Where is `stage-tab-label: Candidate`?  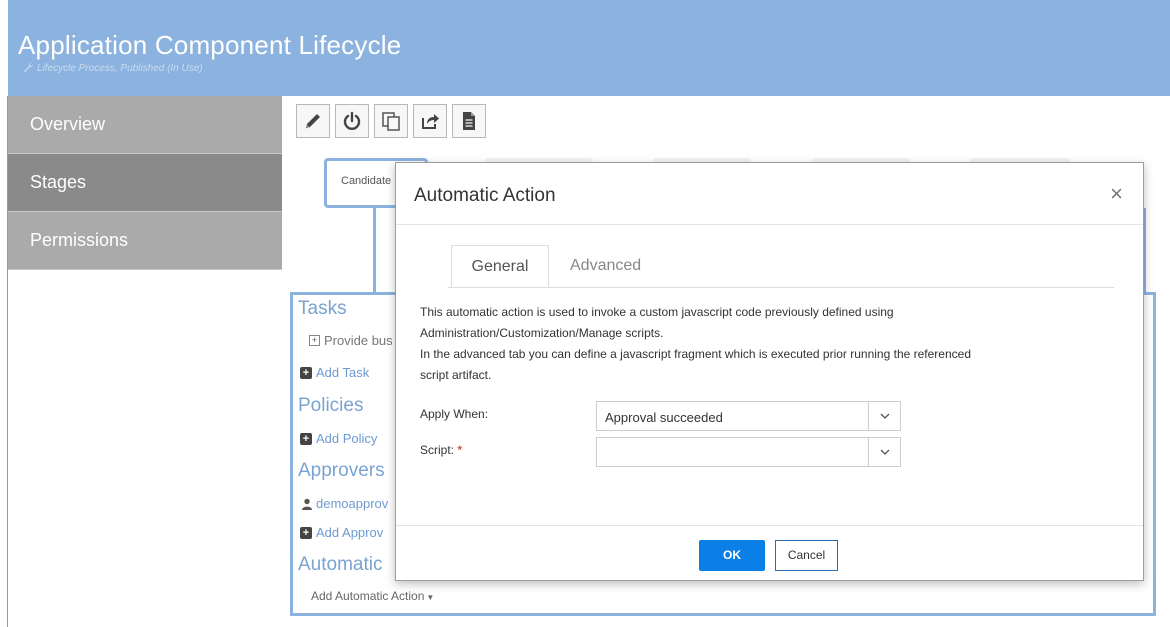
stage-tab-label: Candidate is located at coordinates (366, 181).